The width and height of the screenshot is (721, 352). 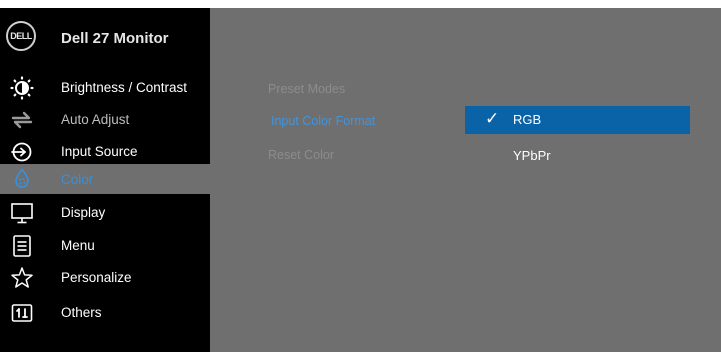 I want to click on sidebar-item-label: Brightness / Contrast, so click(x=124, y=87).